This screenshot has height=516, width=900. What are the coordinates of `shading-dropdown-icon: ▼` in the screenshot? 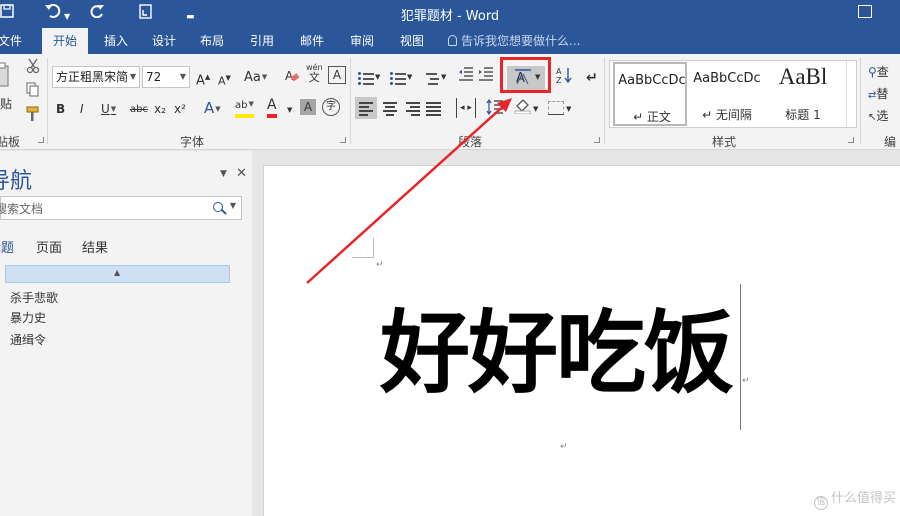 It's located at (535, 109).